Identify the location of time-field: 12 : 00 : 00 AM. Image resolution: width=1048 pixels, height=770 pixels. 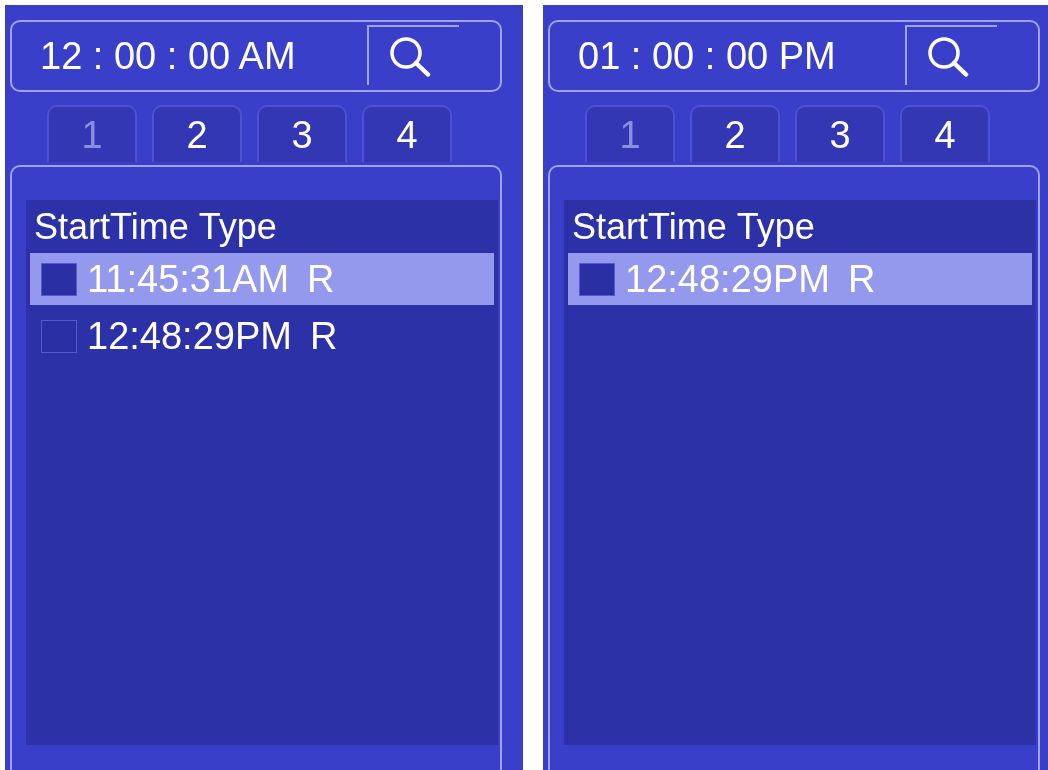
(168, 56).